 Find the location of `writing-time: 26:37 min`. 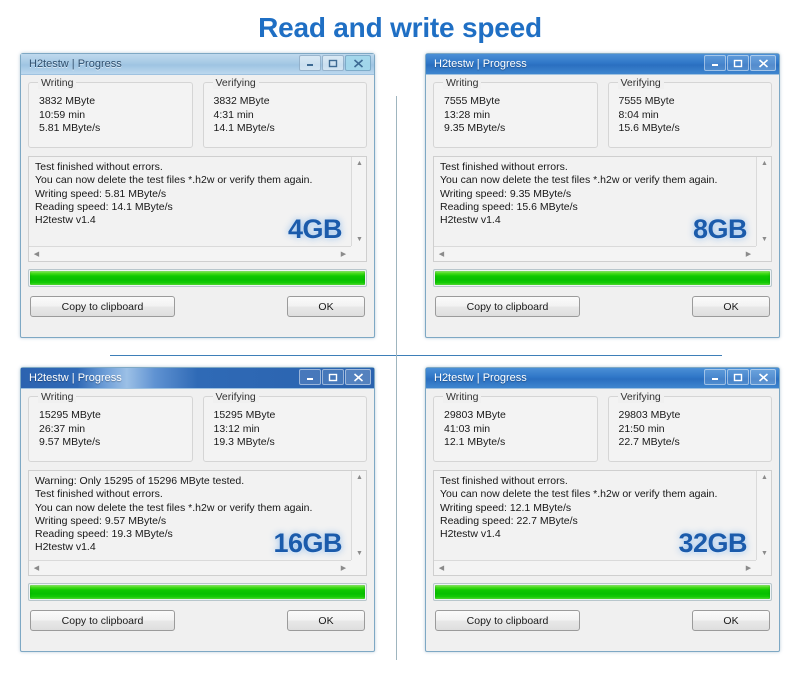

writing-time: 26:37 min is located at coordinates (62, 428).